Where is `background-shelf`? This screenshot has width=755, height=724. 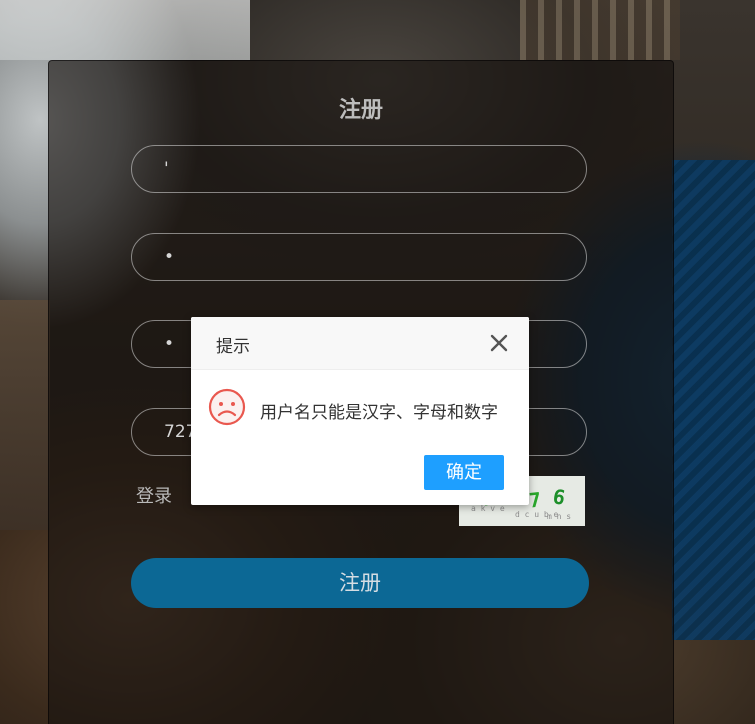
background-shelf is located at coordinates (25, 415).